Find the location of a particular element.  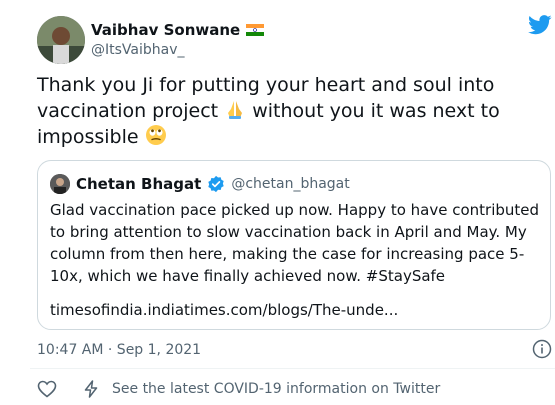

tweet-timestamp: 10:47 AM · Sep 1, 2021 is located at coordinates (119, 350).